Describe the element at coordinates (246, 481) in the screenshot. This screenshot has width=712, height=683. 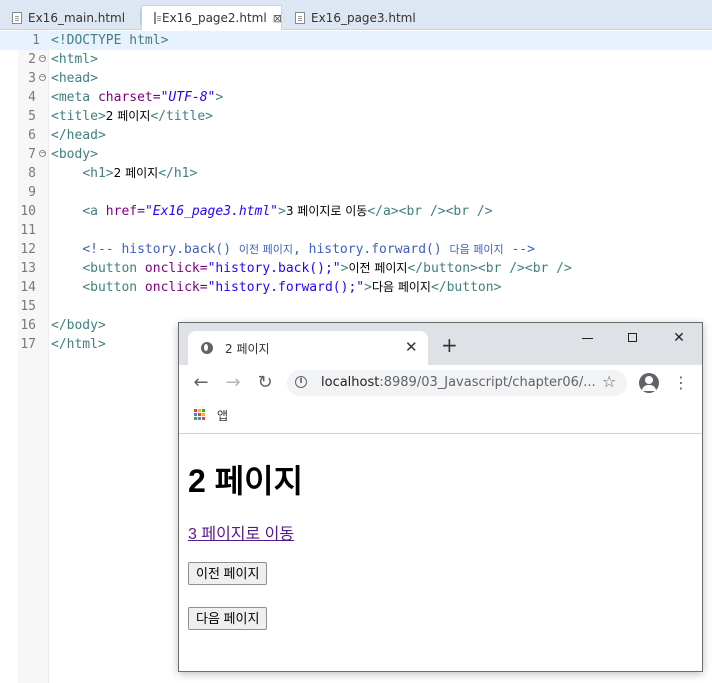
I see `page-heading: 2 페이지` at that location.